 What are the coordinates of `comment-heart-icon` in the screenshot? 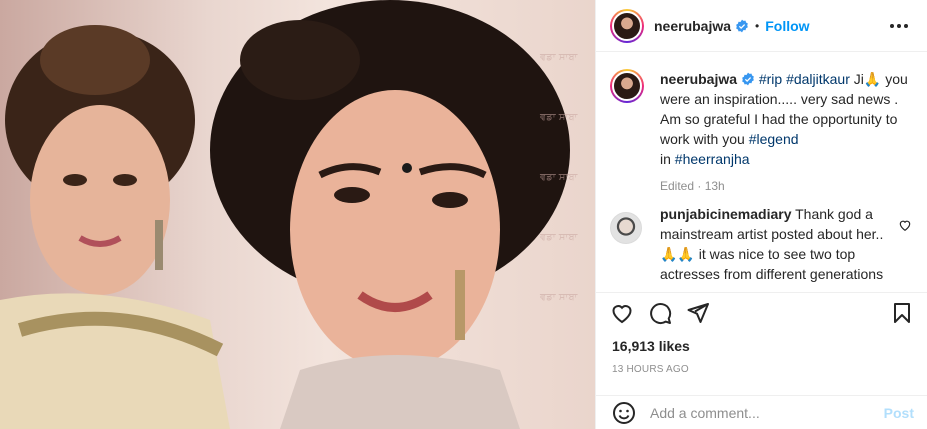 It's located at (905, 225).